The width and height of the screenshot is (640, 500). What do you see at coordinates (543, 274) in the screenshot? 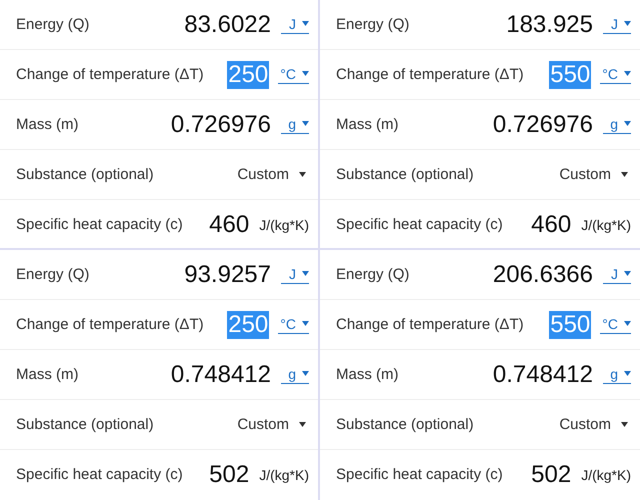
I see `value-field: 206.6366` at bounding box center [543, 274].